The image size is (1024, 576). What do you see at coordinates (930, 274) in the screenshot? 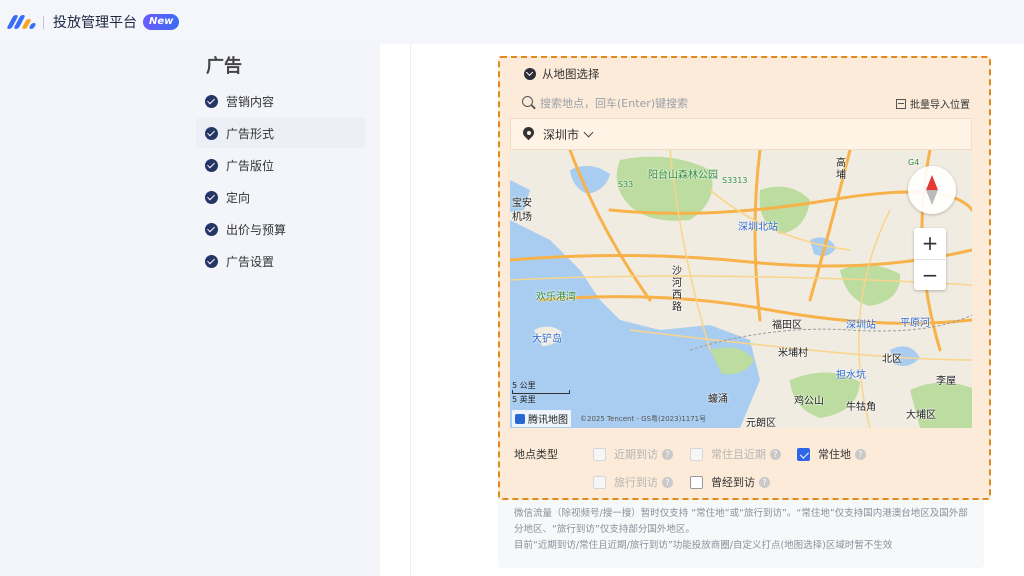
I see `zoom-out-button: −` at bounding box center [930, 274].